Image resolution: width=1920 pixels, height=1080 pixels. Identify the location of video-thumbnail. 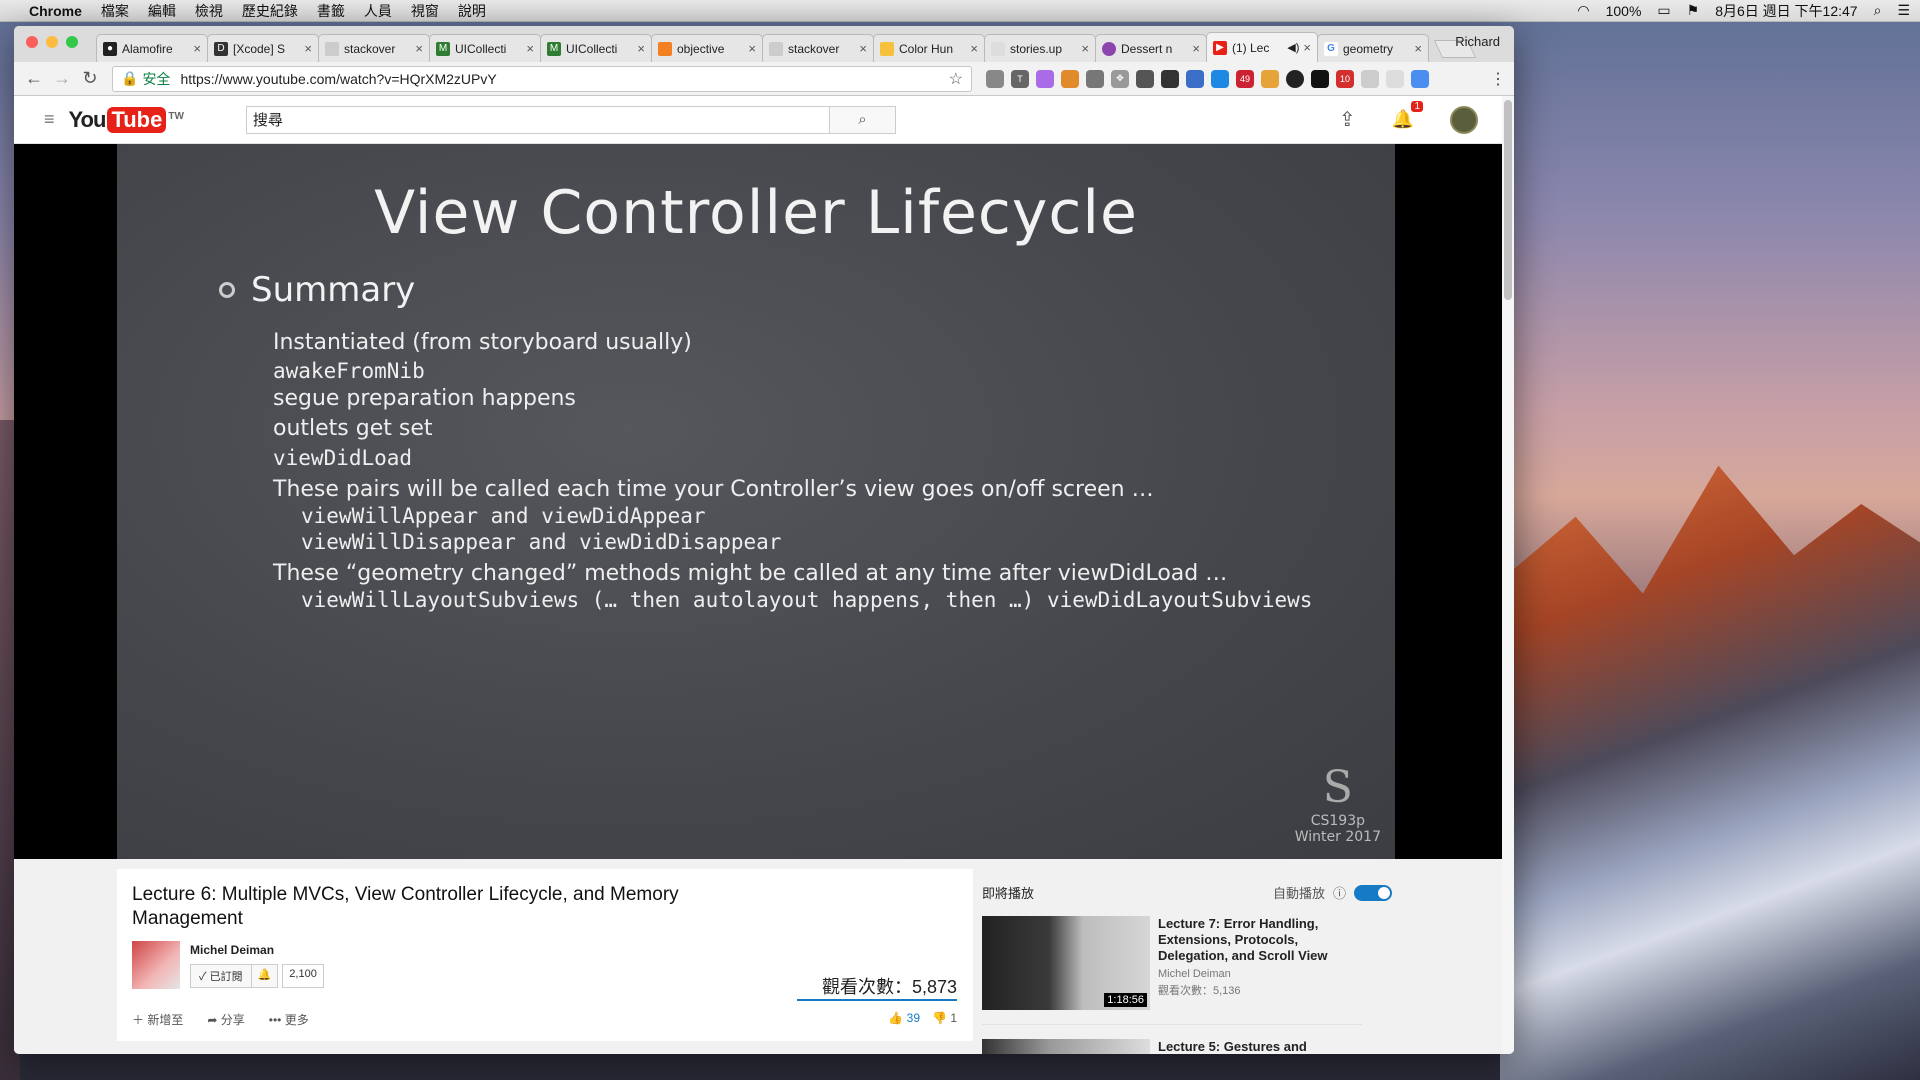
(1066, 1046).